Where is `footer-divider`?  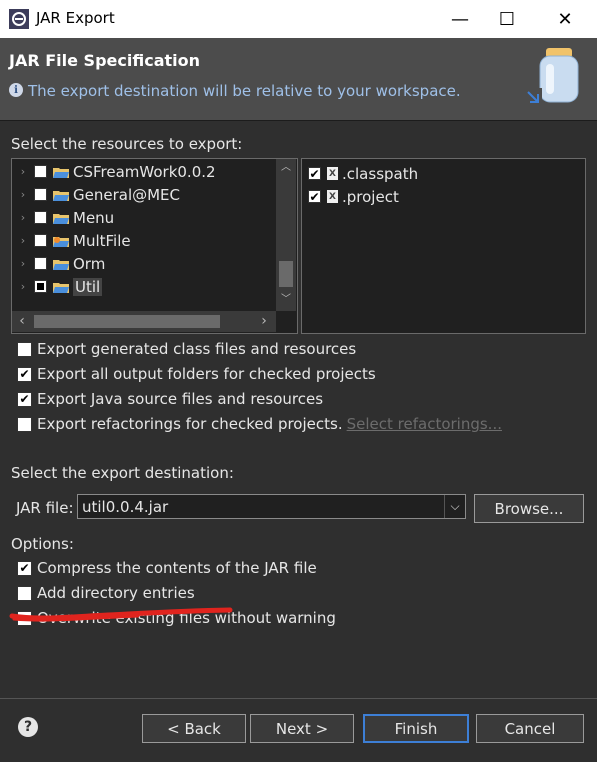
footer-divider is located at coordinates (298, 698).